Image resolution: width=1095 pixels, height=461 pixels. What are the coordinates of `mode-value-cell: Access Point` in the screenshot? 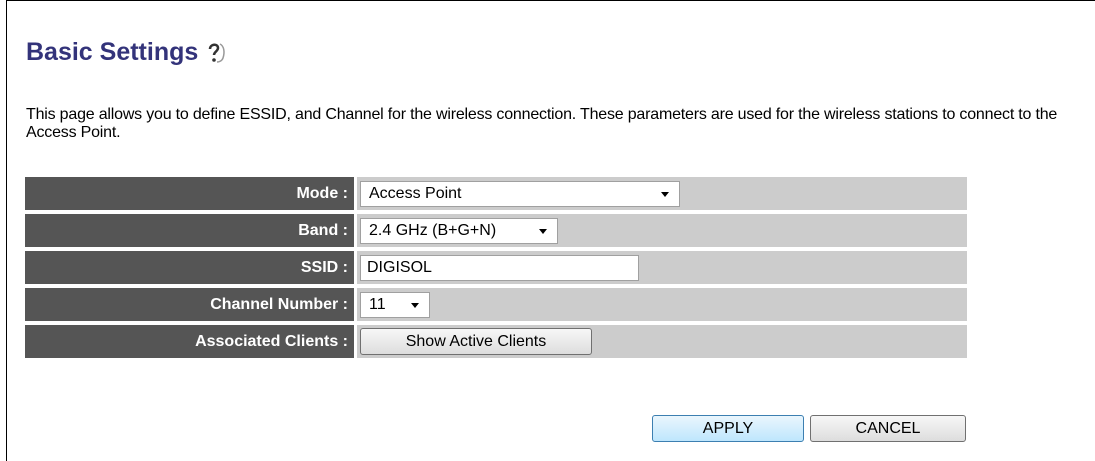 It's located at (662, 193).